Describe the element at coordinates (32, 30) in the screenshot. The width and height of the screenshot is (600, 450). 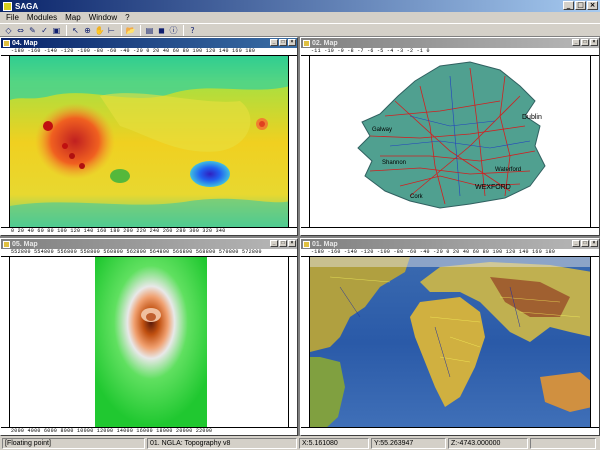
I see `save-icon: ✎` at that location.